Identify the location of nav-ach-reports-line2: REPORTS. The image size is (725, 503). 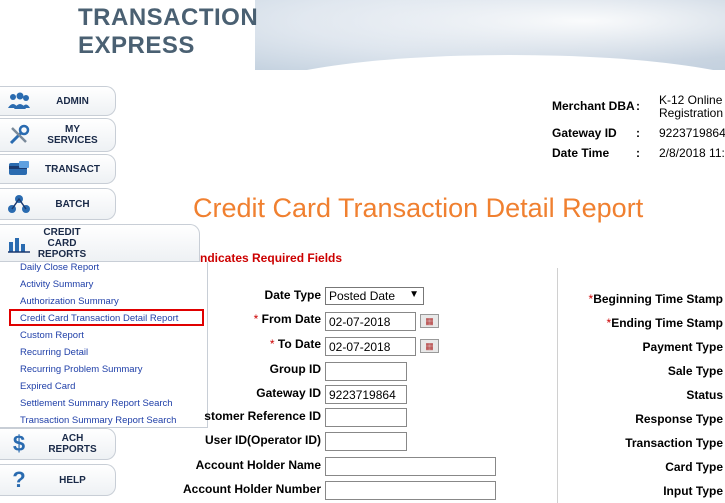
(72, 449).